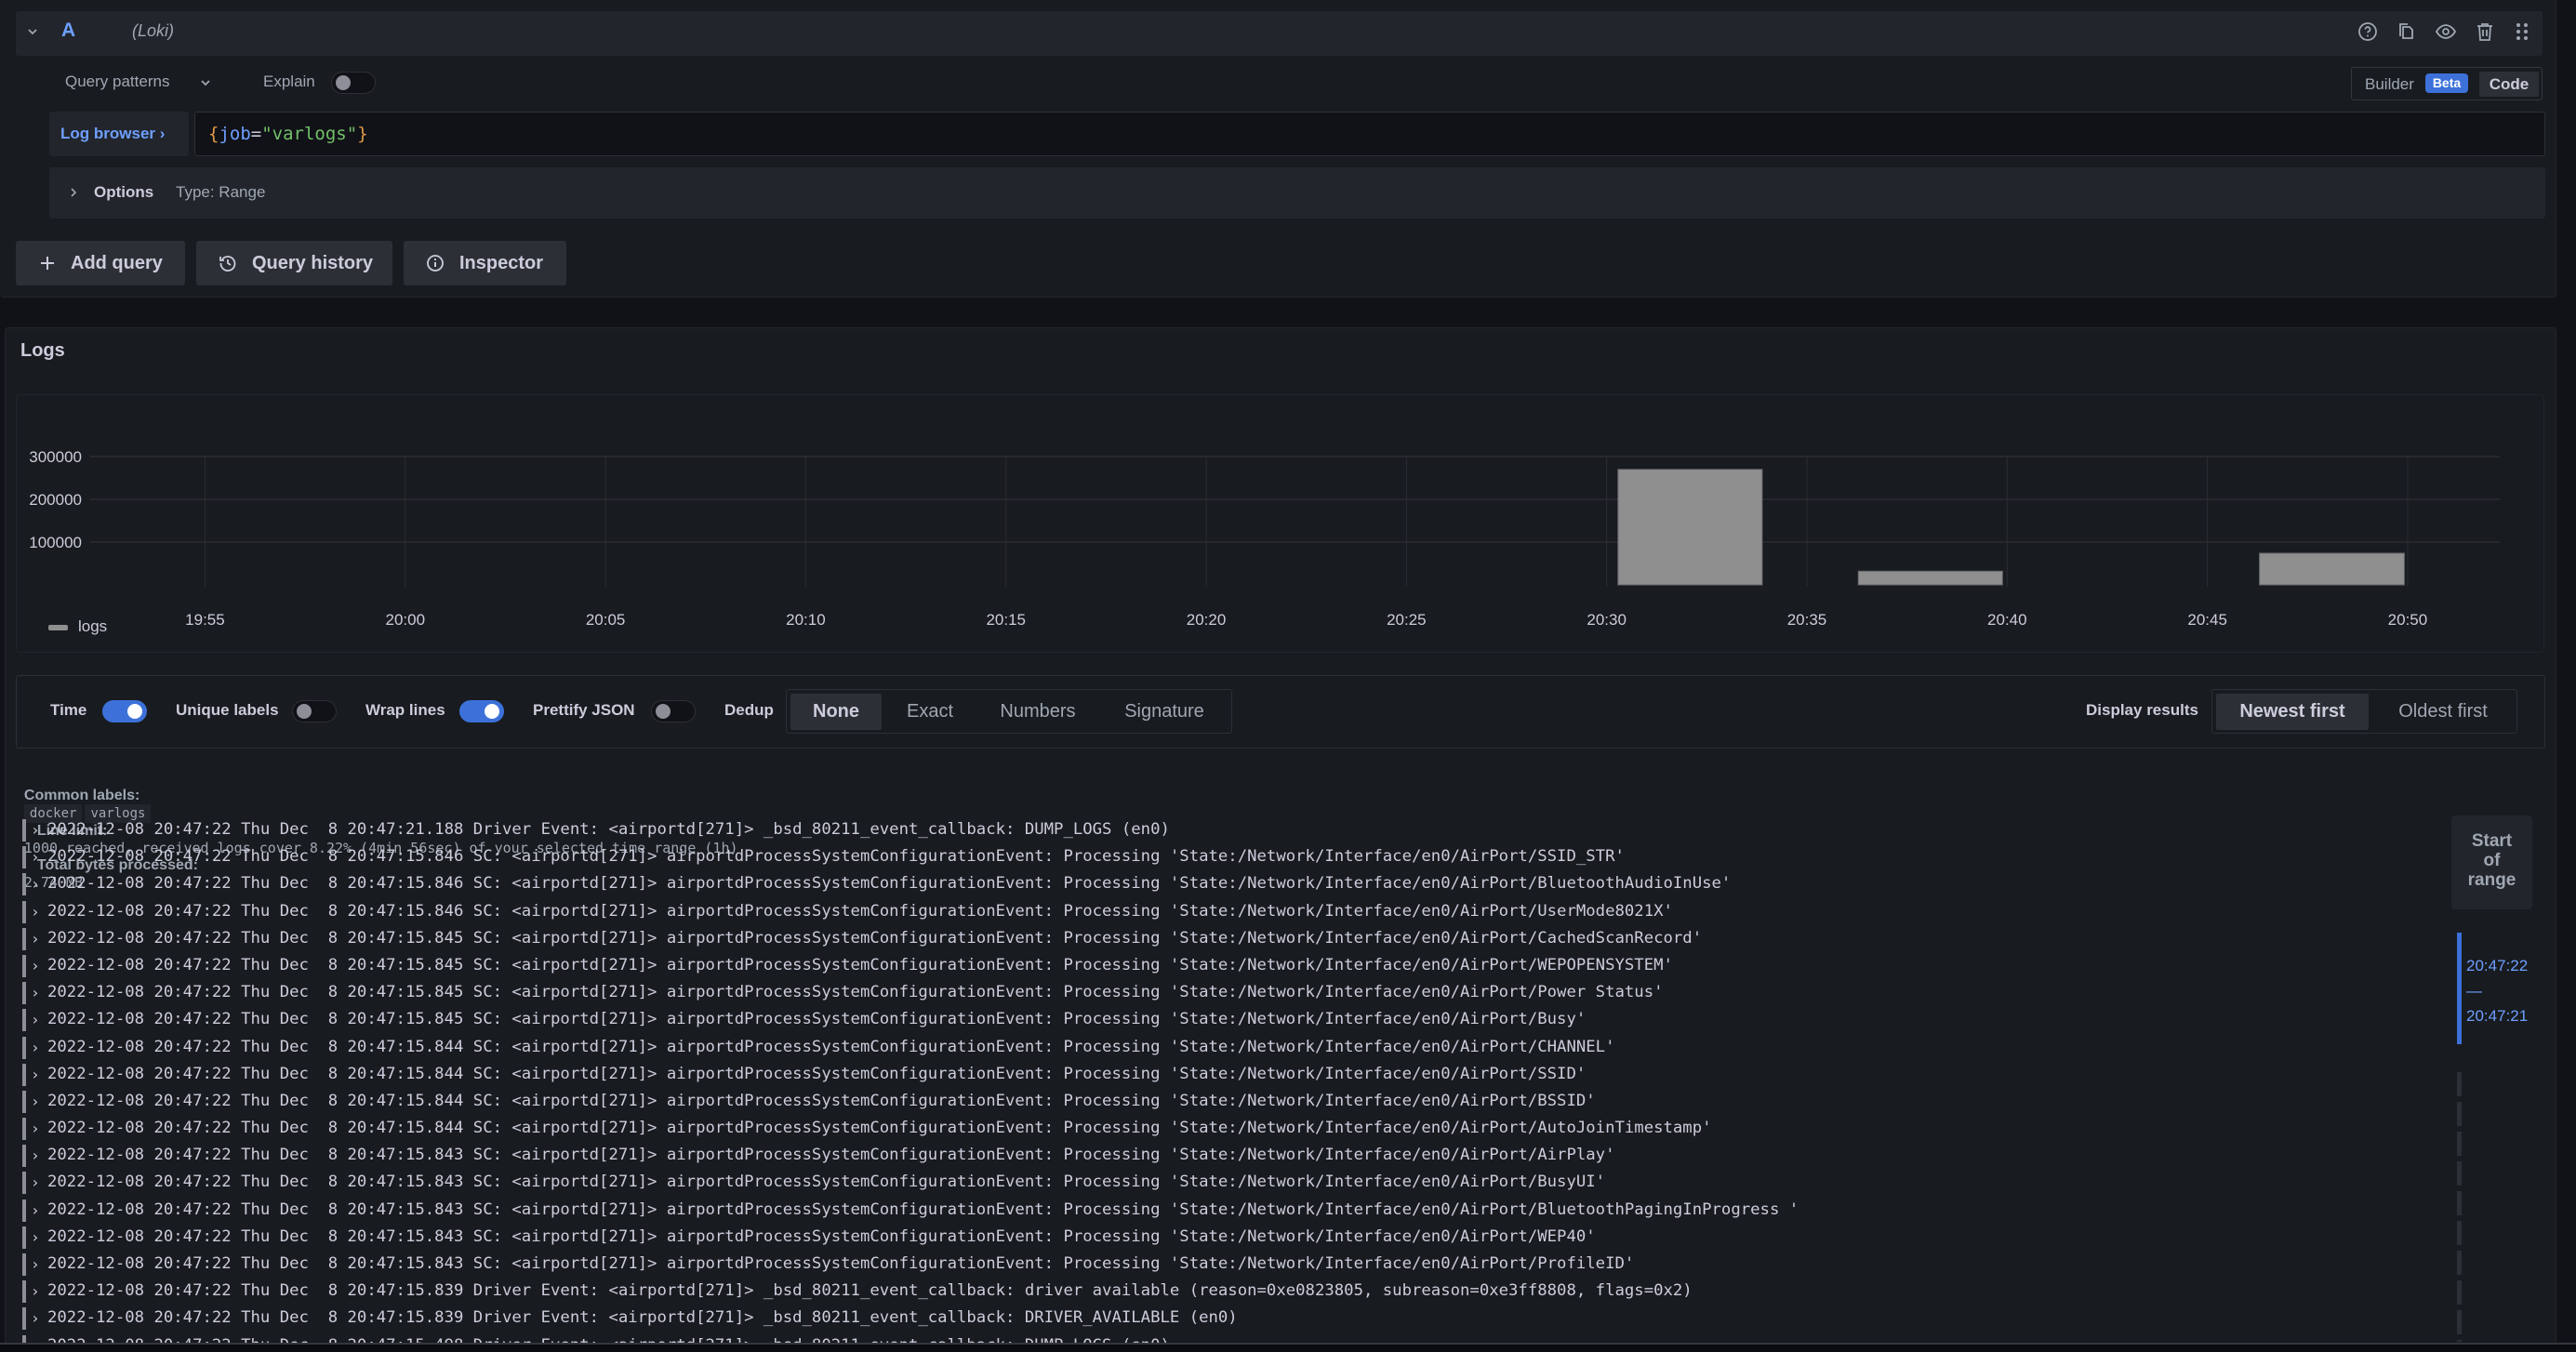  What do you see at coordinates (836, 712) in the screenshot?
I see `dedup-option-none: None` at bounding box center [836, 712].